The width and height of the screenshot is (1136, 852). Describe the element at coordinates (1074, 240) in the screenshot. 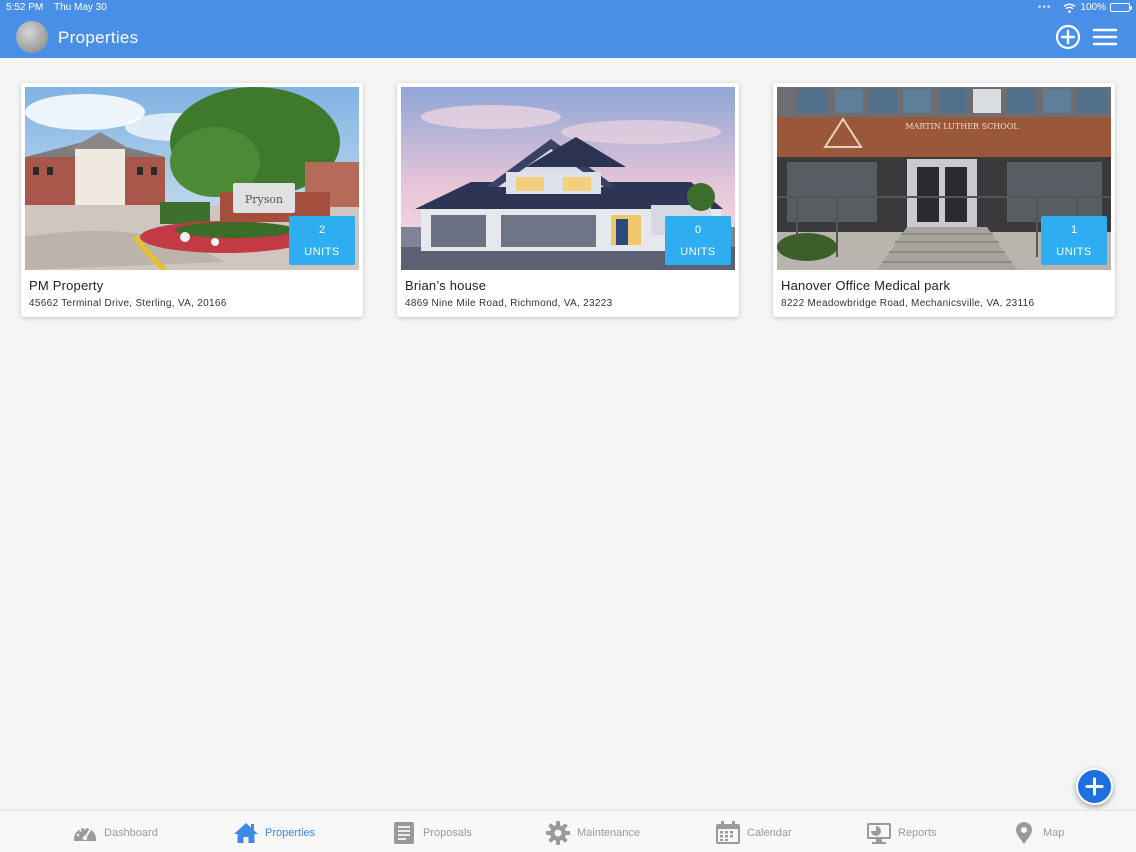

I see `units-badge: 1 UNITS` at that location.